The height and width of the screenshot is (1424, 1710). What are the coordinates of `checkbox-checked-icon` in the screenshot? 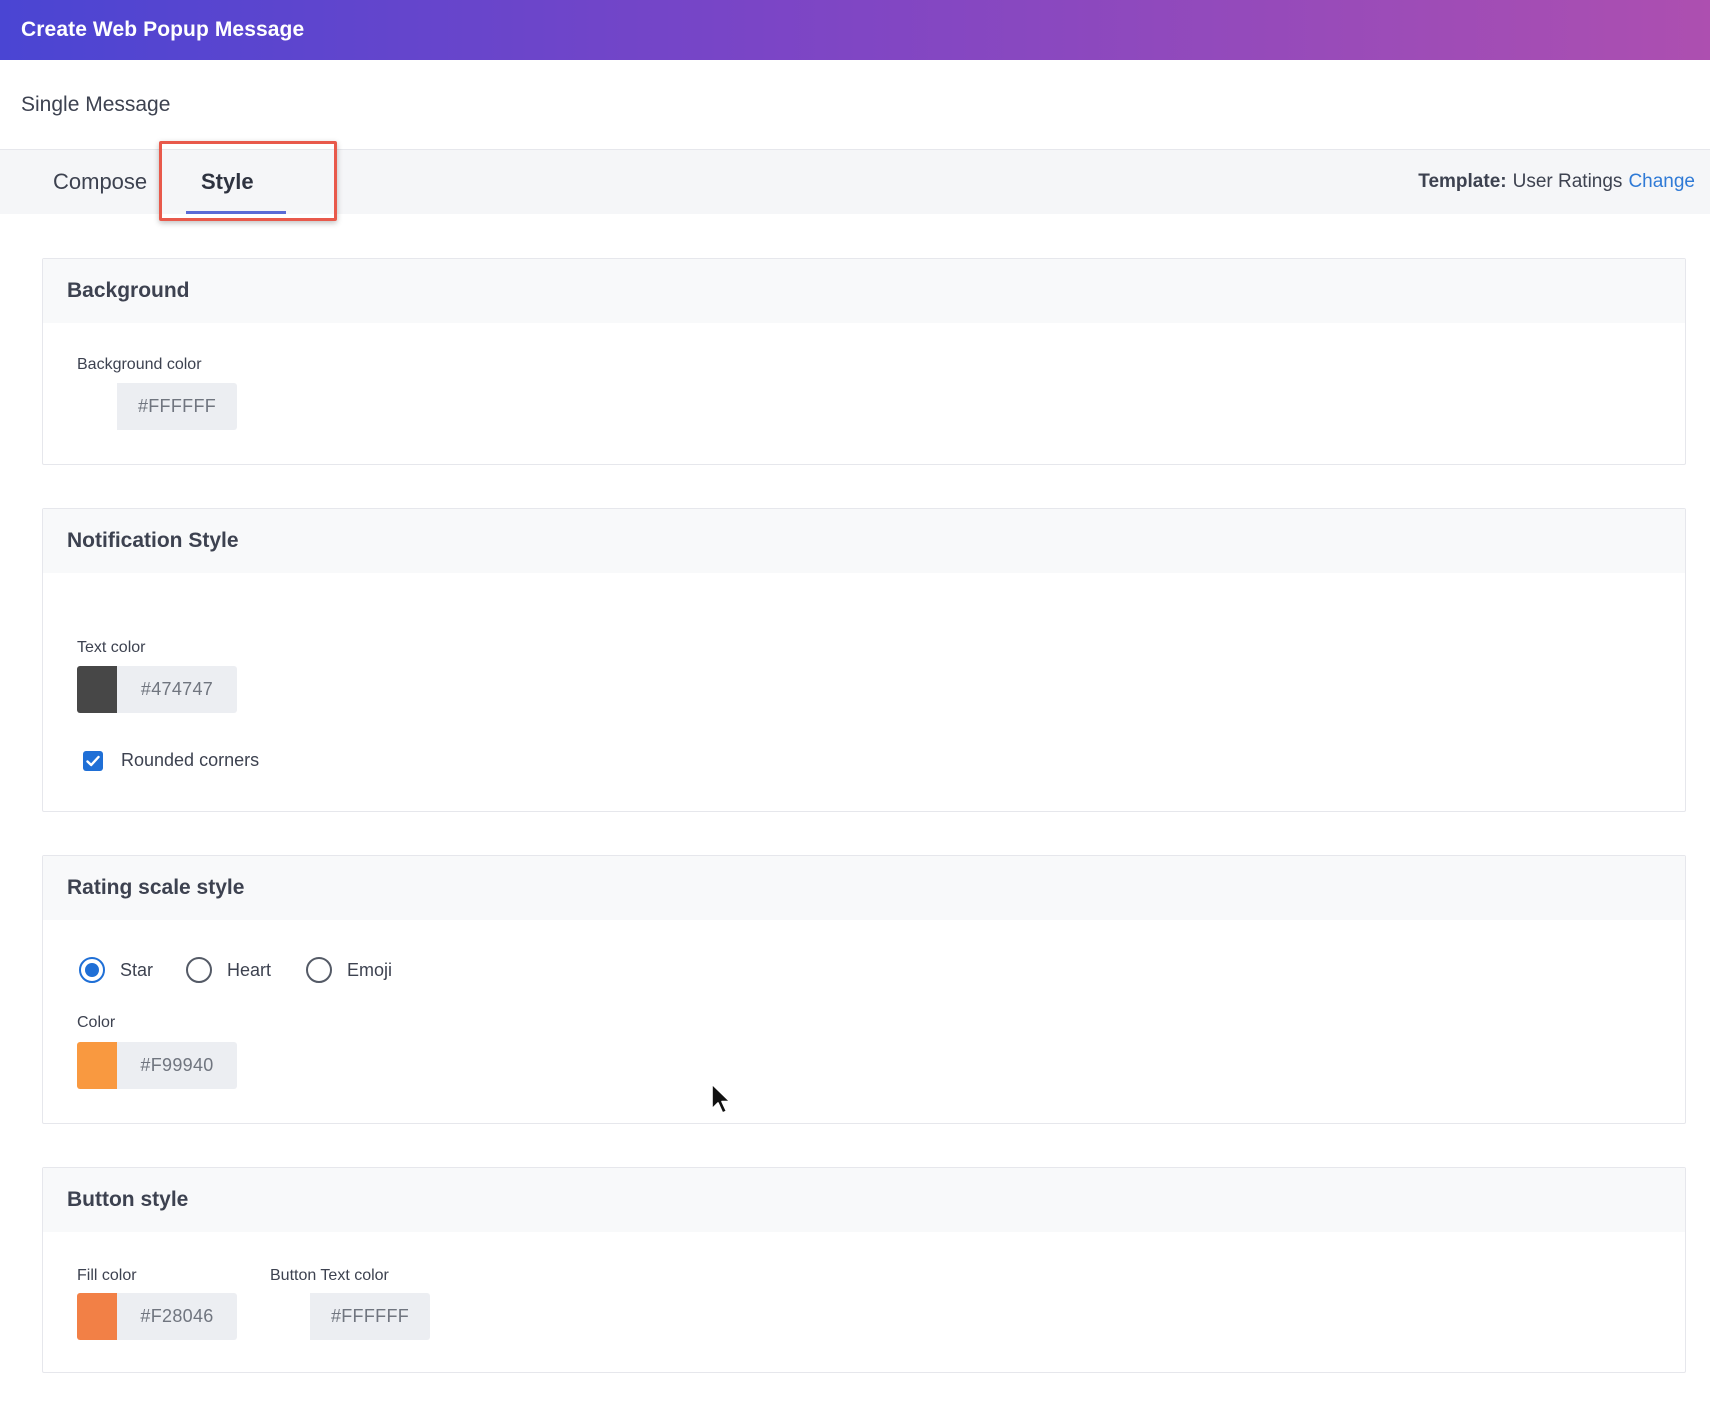 It's located at (93, 760).